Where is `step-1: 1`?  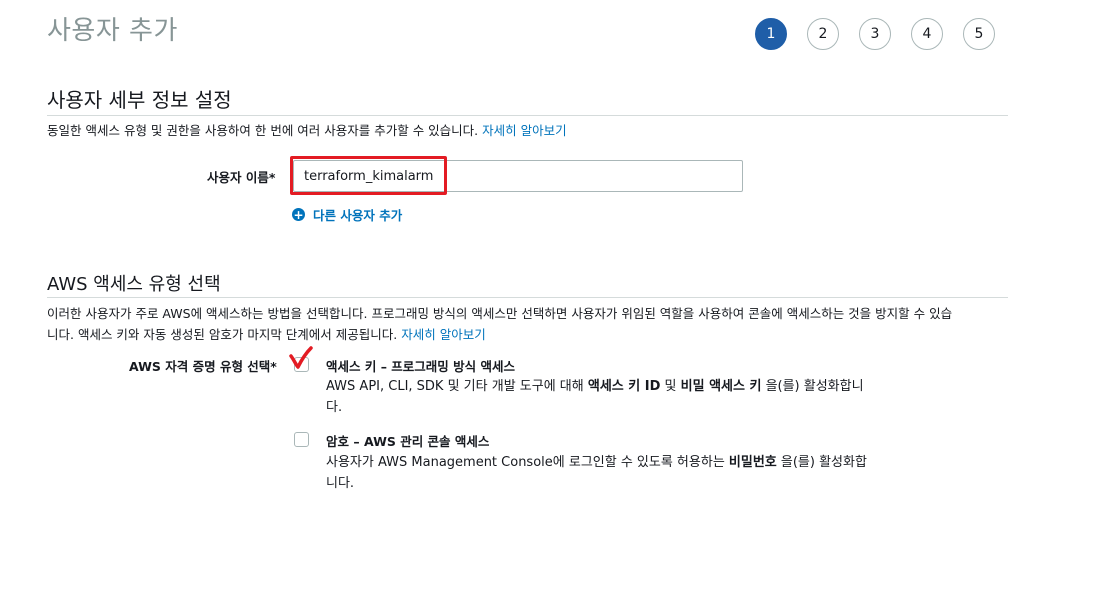 step-1: 1 is located at coordinates (771, 34).